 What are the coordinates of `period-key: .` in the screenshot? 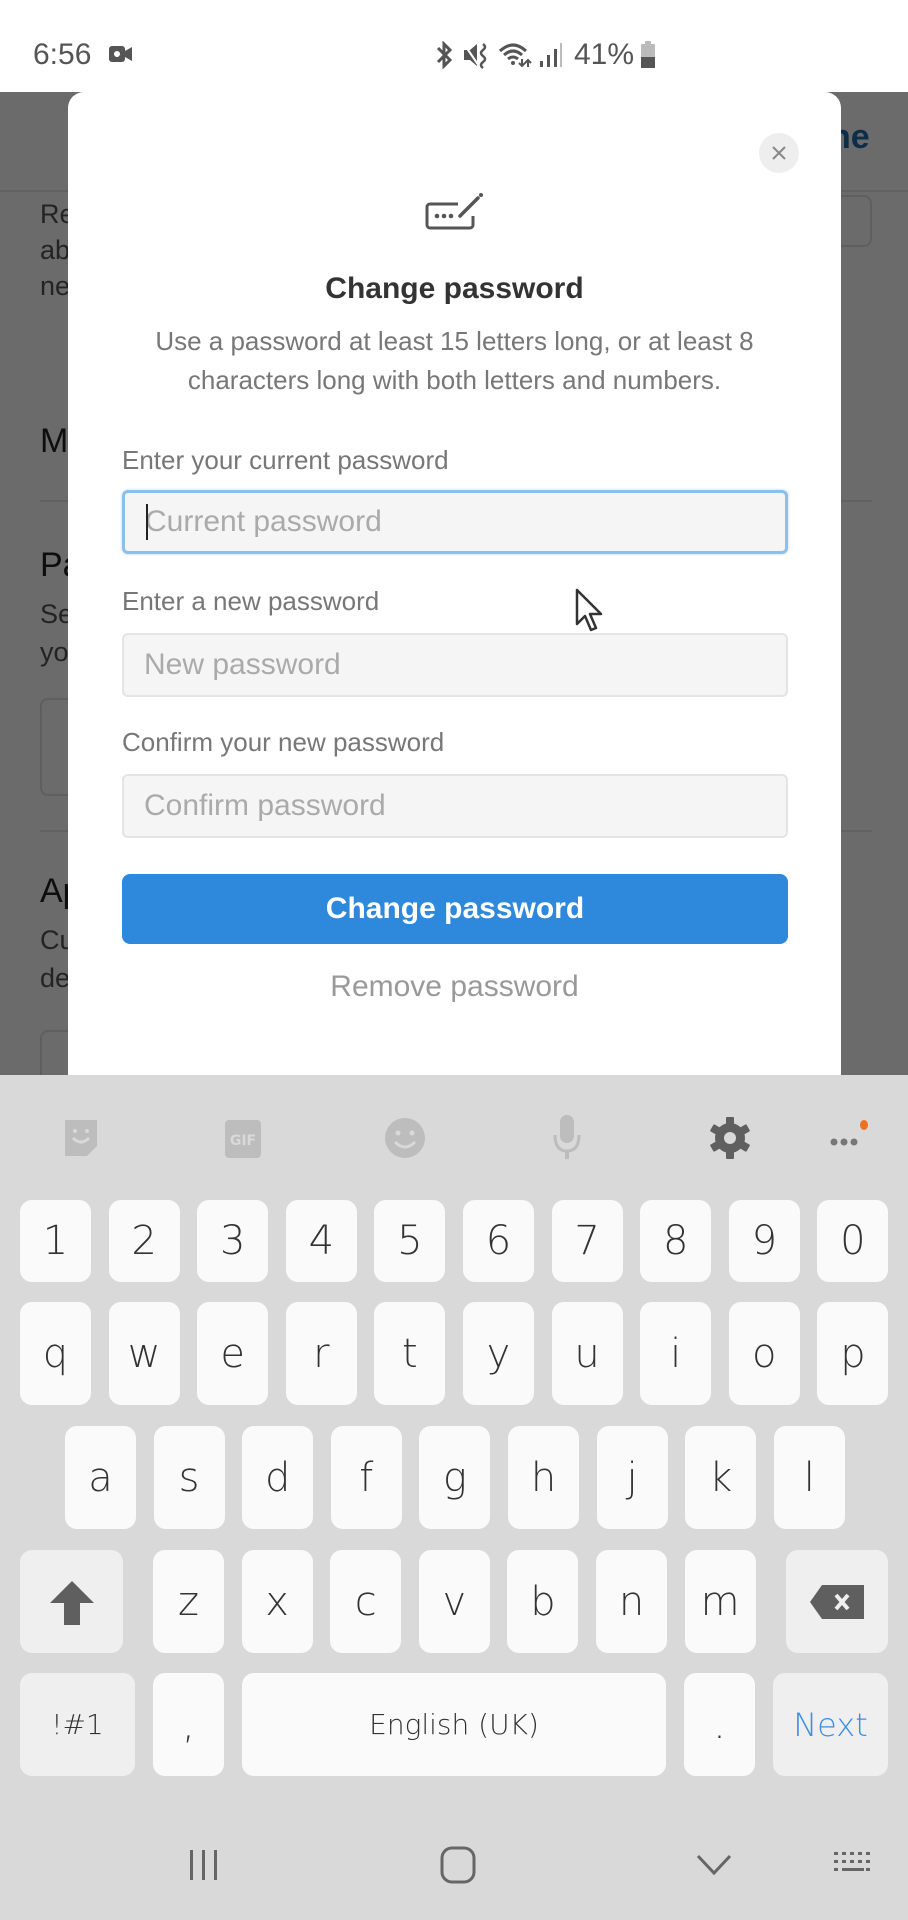 It's located at (719, 1724).